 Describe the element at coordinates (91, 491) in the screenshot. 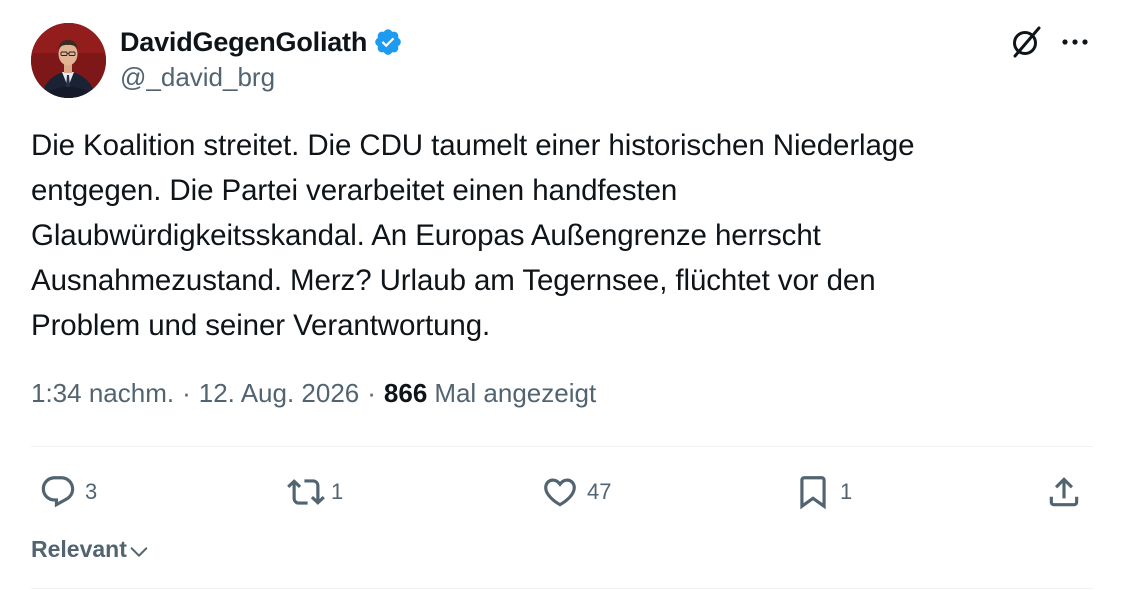

I see `reply-count: 3` at that location.